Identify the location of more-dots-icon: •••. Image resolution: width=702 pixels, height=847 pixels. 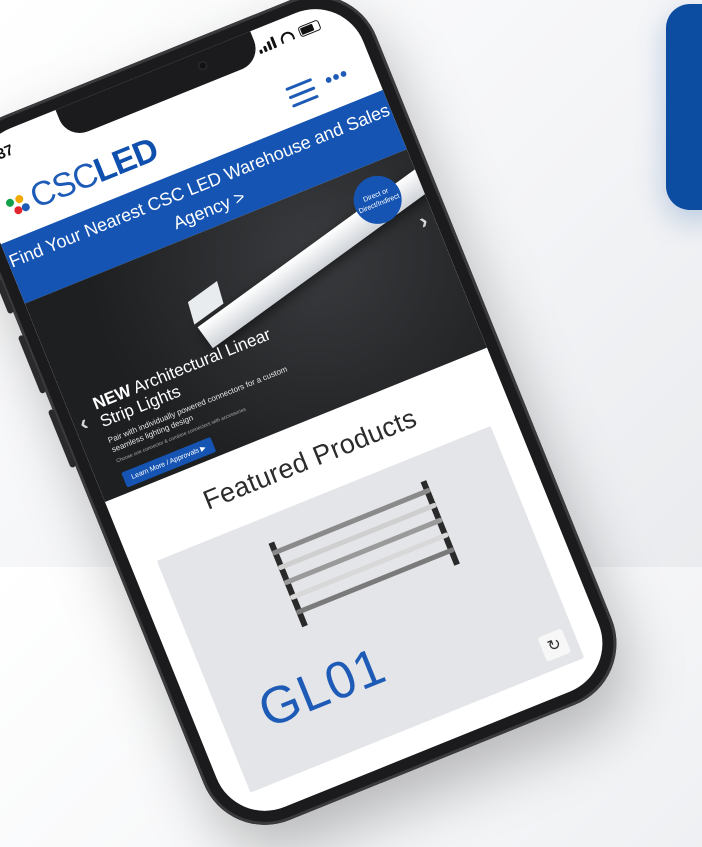
(336, 78).